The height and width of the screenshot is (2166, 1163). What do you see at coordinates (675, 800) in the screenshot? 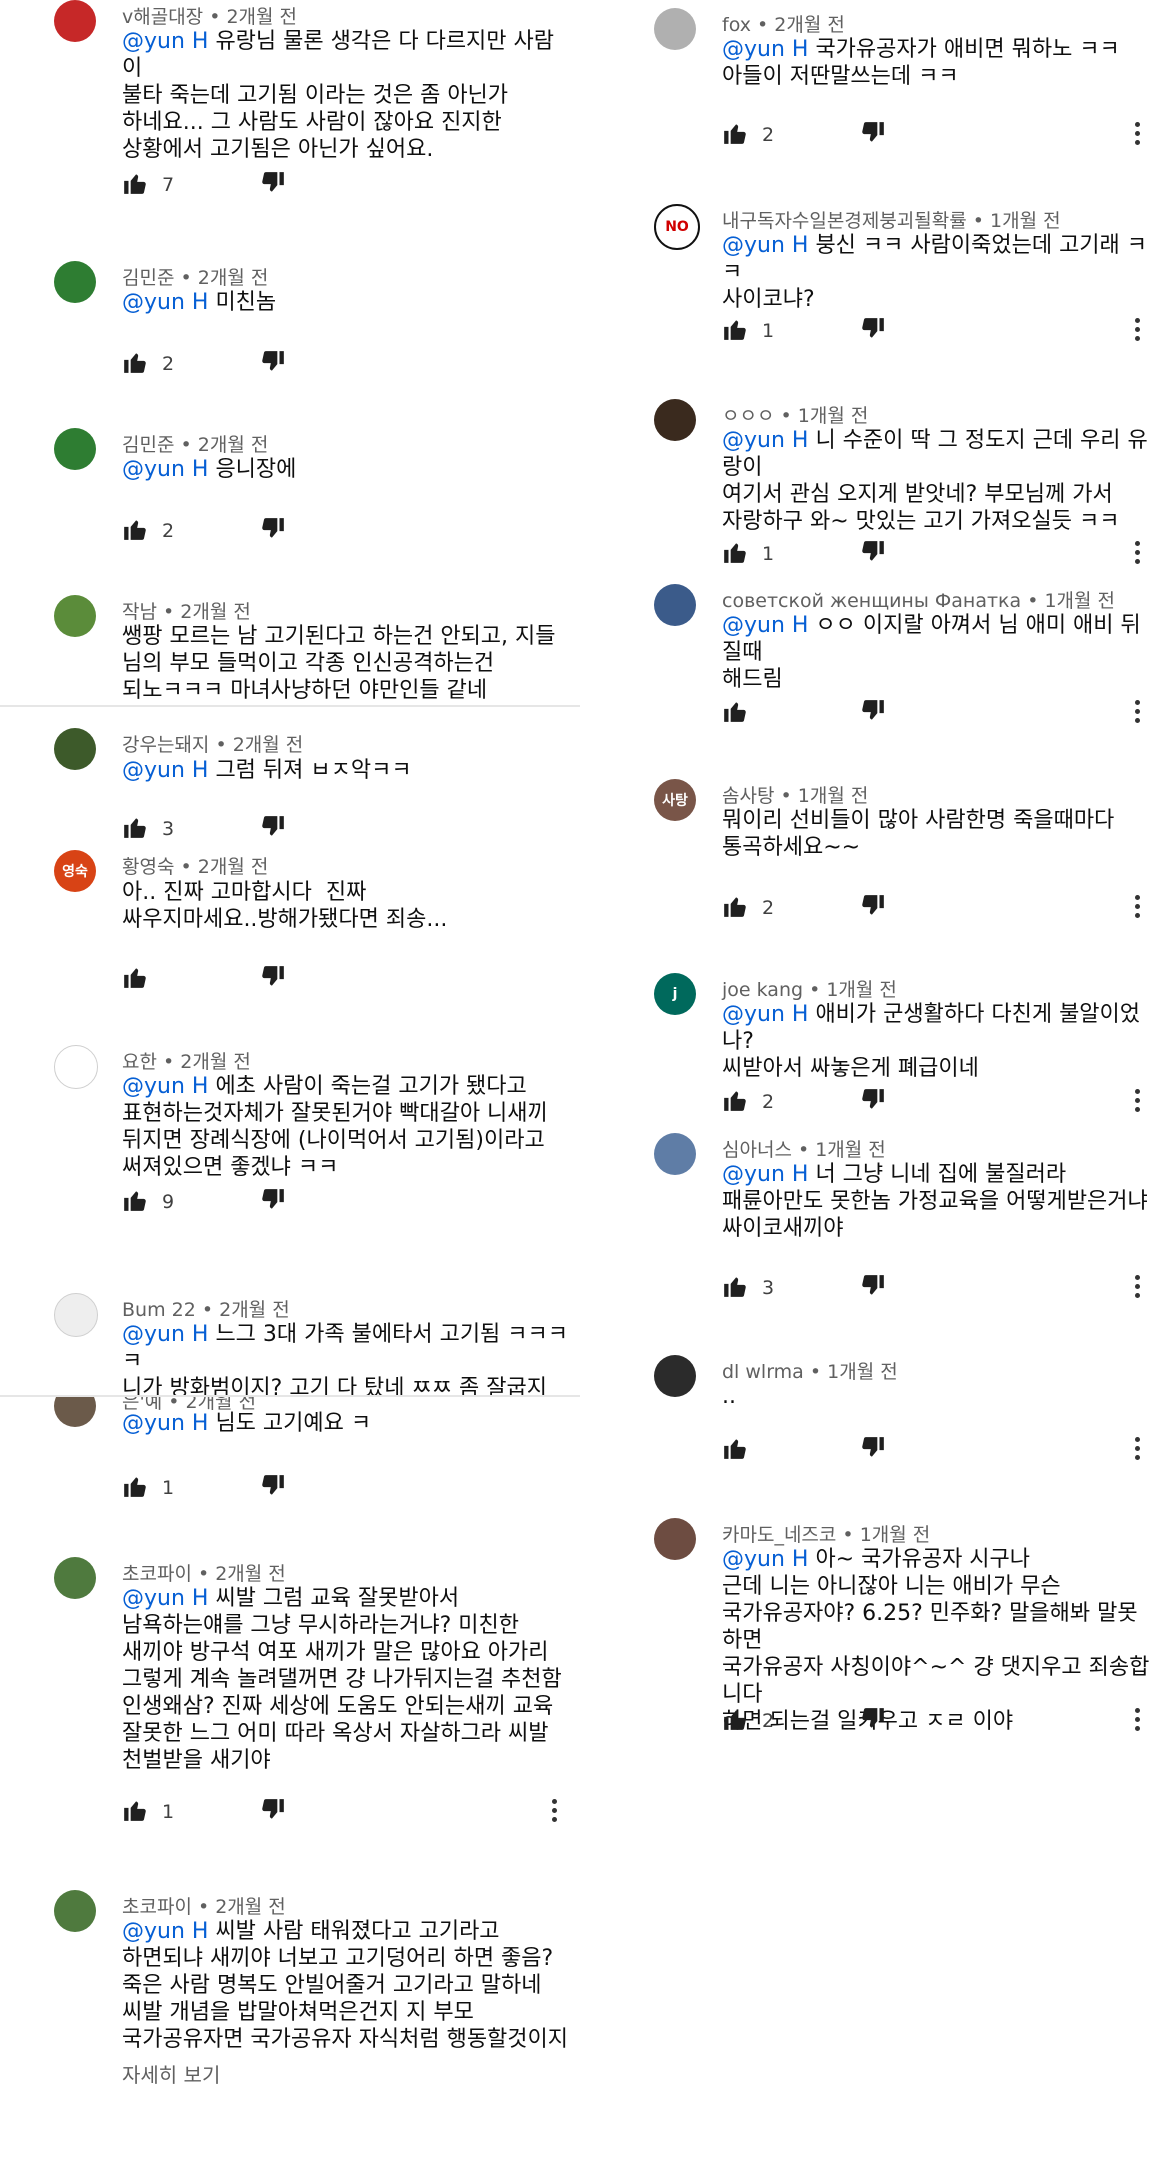
I see `avatar: 사탕` at bounding box center [675, 800].